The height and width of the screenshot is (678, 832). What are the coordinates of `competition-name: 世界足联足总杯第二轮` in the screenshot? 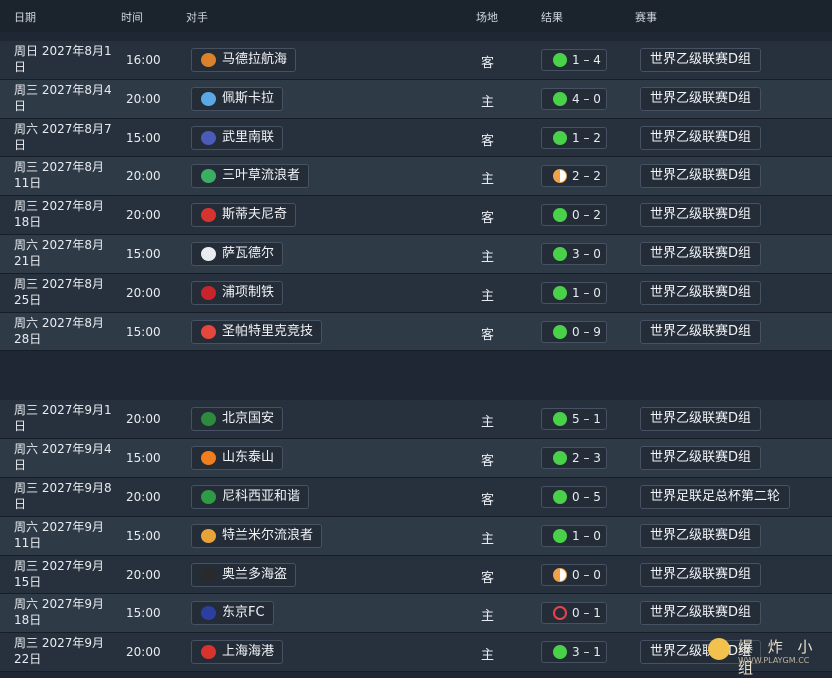 It's located at (715, 496).